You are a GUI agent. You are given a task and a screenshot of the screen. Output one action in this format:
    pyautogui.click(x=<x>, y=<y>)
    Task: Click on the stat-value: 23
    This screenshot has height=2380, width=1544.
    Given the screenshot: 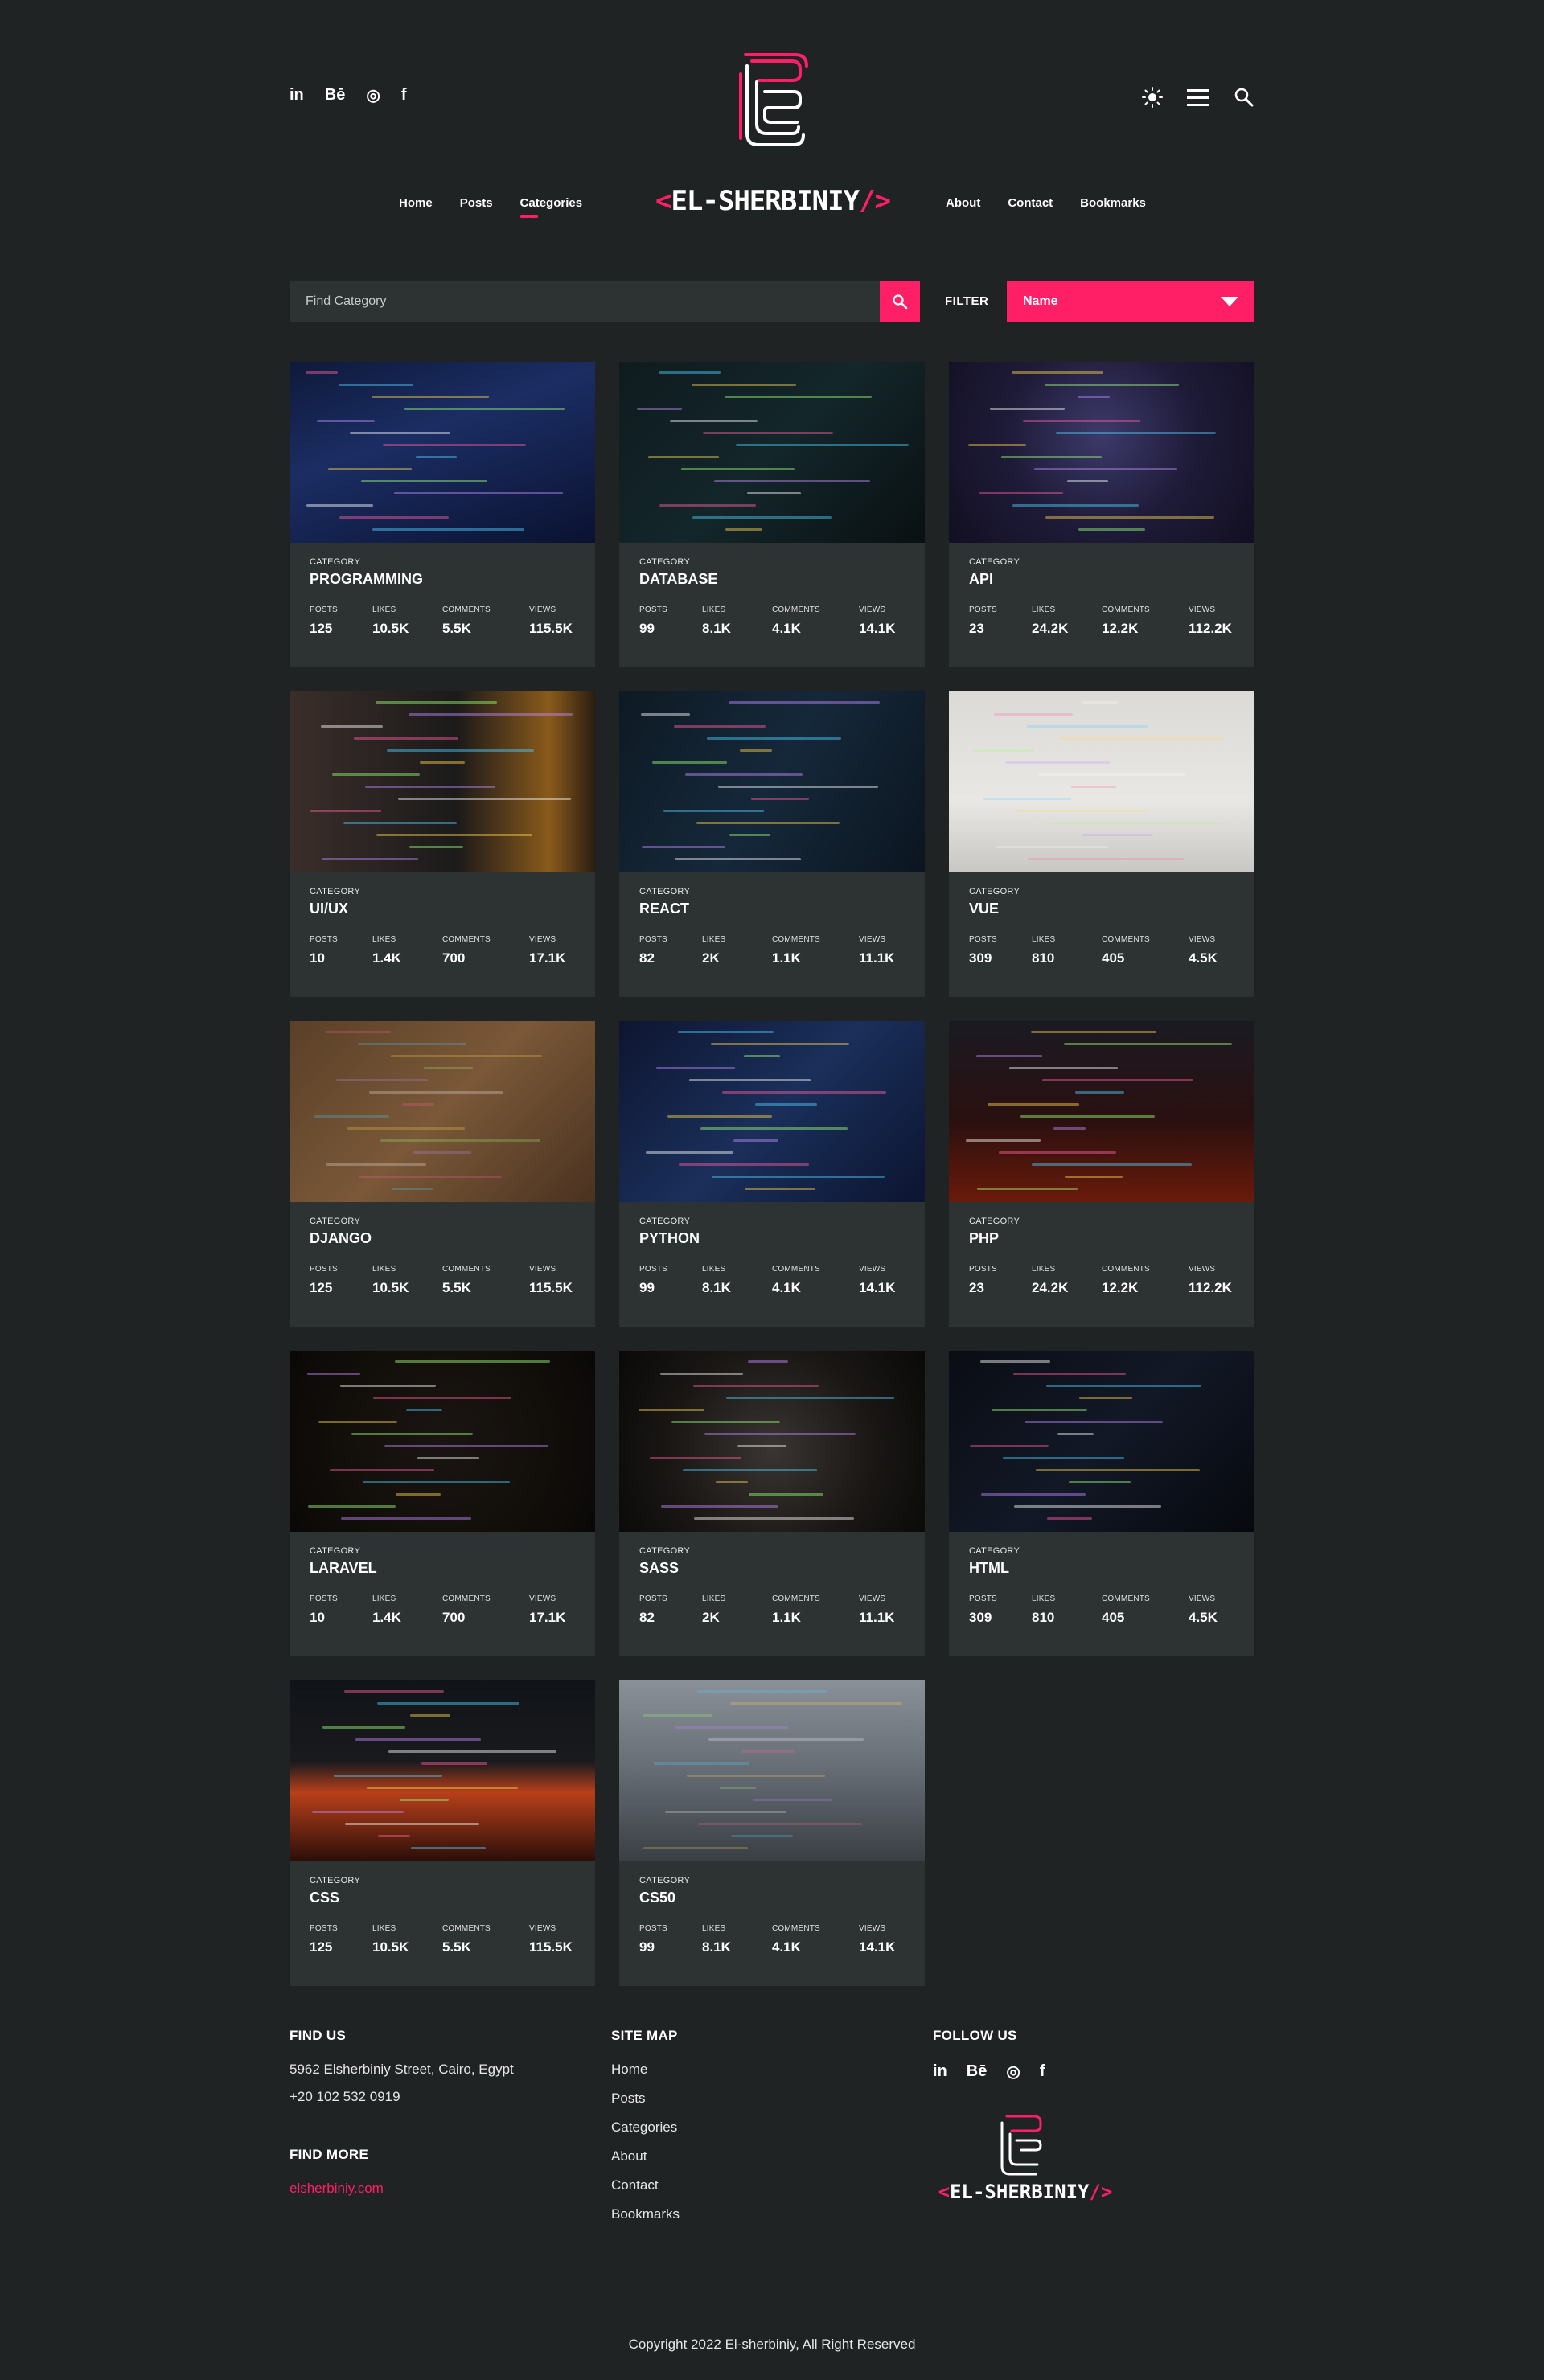 What is the action you would take?
    pyautogui.click(x=976, y=628)
    